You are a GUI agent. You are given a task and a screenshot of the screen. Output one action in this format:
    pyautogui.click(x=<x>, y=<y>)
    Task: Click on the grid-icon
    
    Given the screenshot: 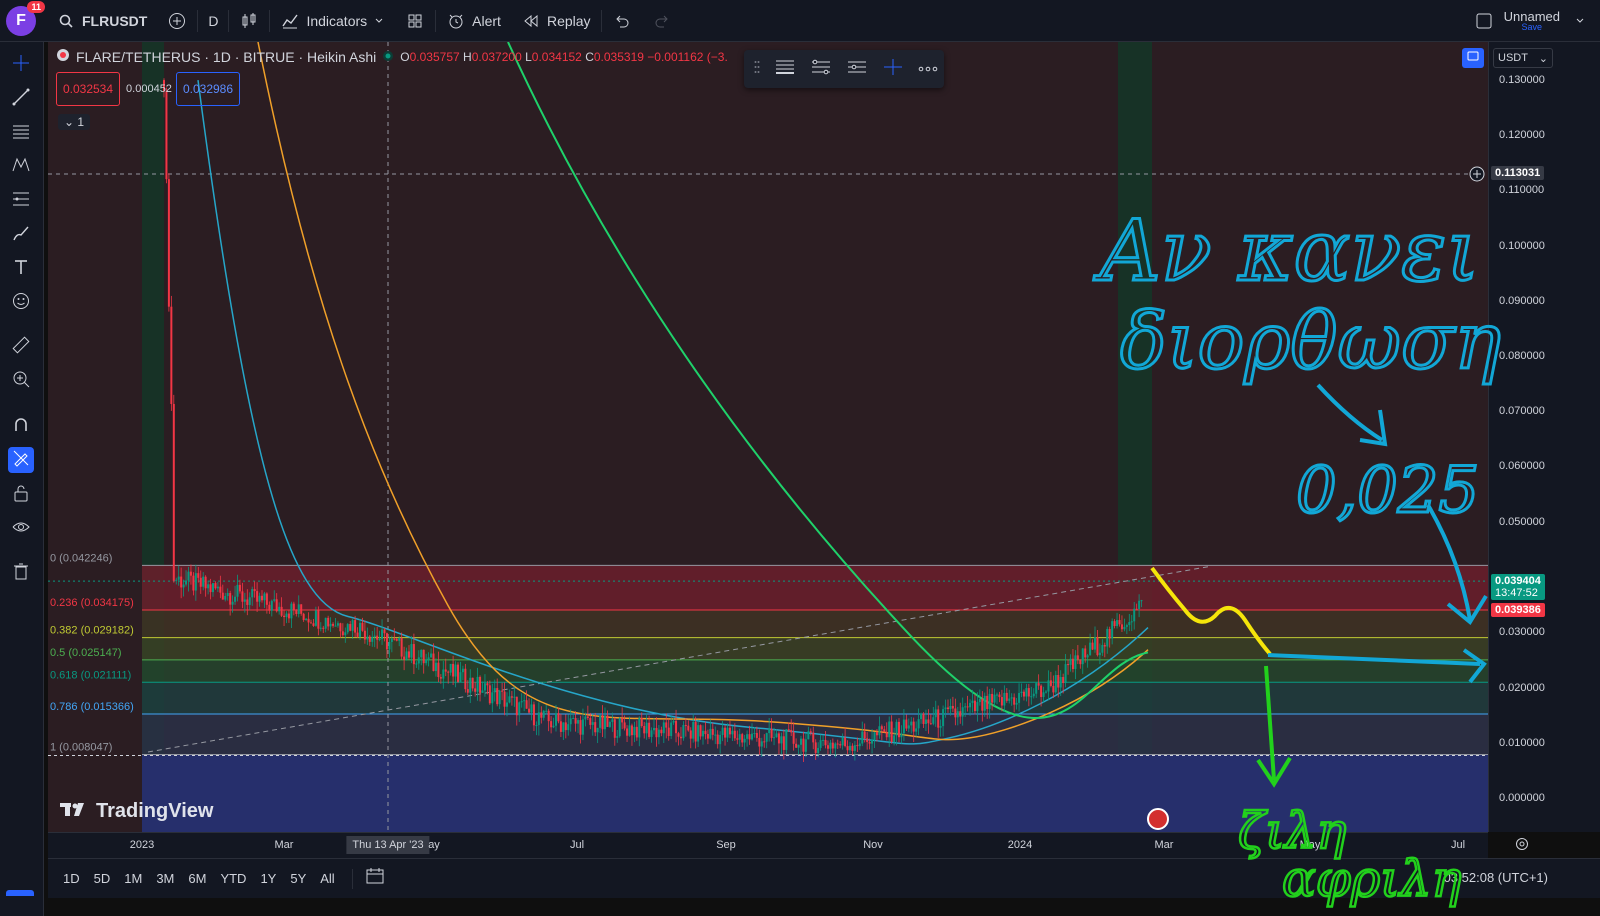 What is the action you would take?
    pyautogui.click(x=415, y=21)
    